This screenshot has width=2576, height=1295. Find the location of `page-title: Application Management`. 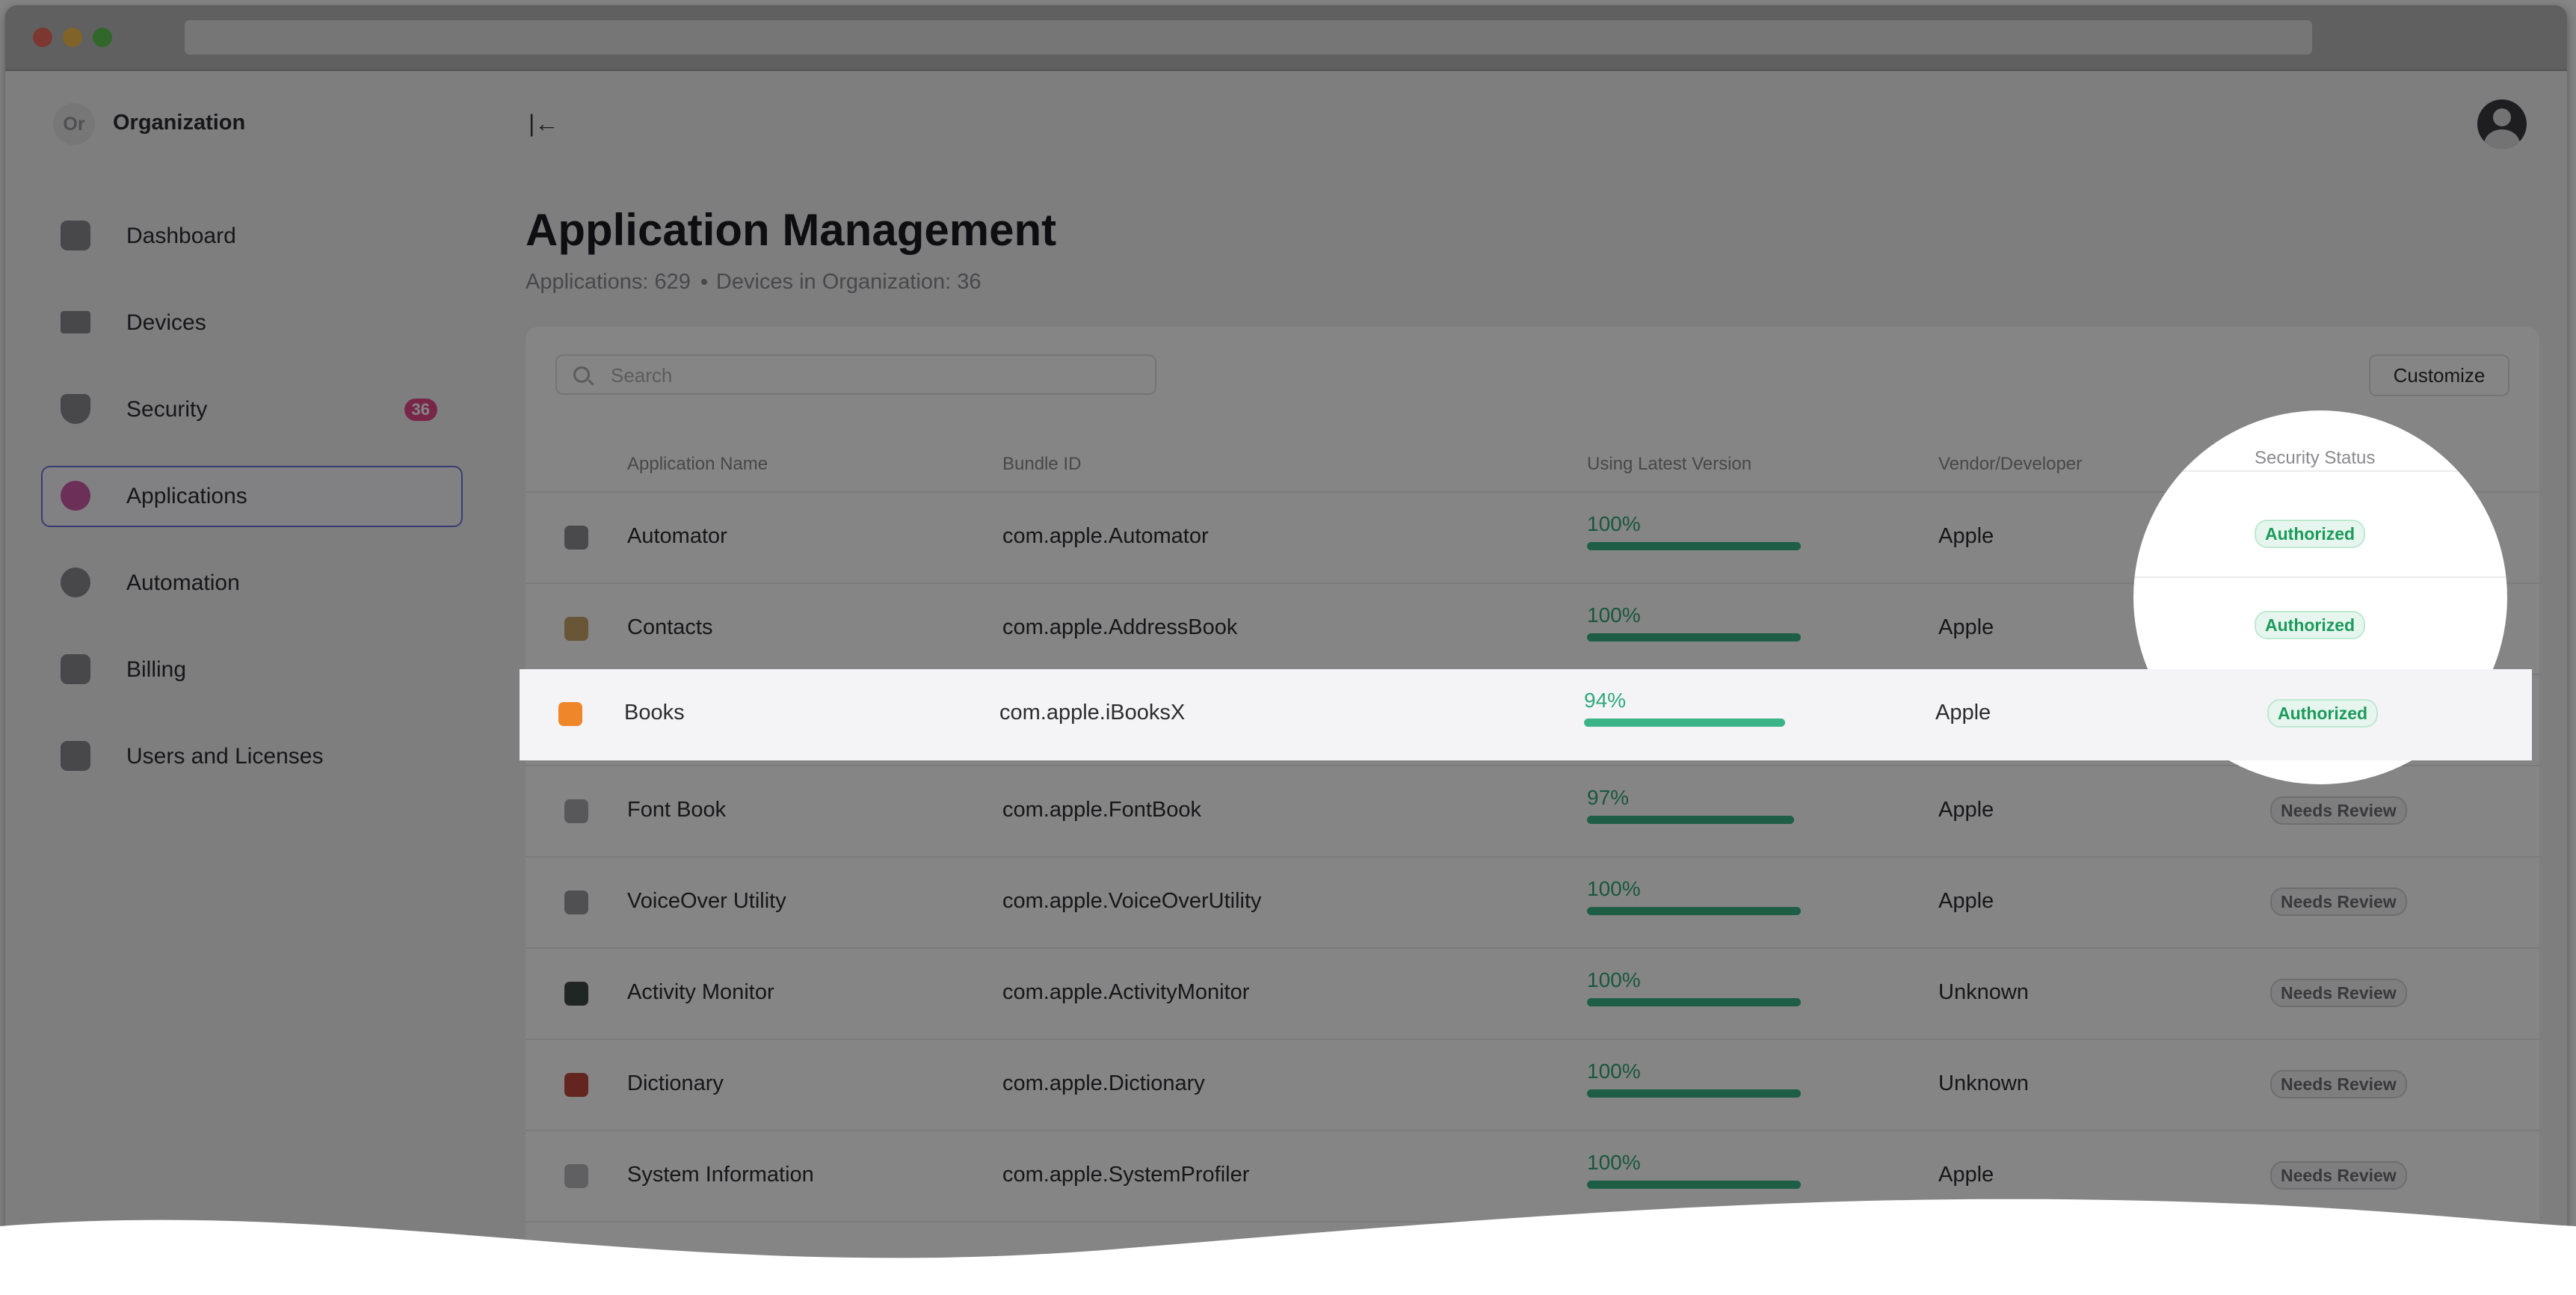

page-title: Application Management is located at coordinates (791, 230).